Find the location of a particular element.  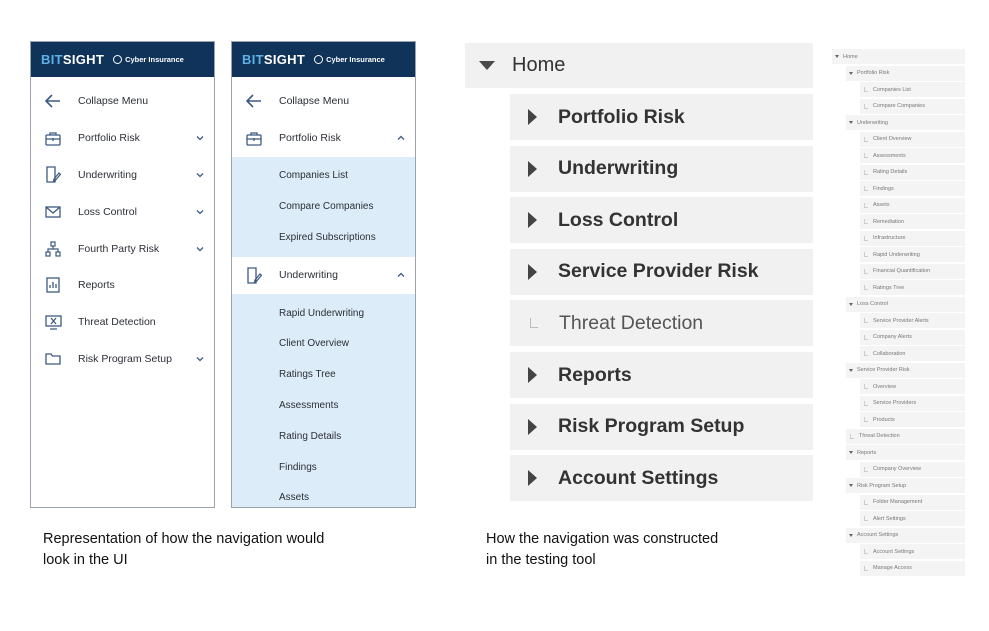

tree-node-threat-detection: Threat Detection is located at coordinates (661, 323).